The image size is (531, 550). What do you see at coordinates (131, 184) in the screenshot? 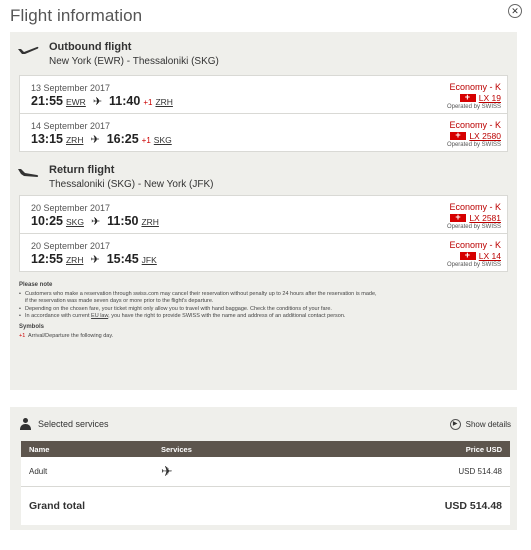
I see `return-route: Thessaloniki (SKG) - New York (JFK)` at bounding box center [131, 184].